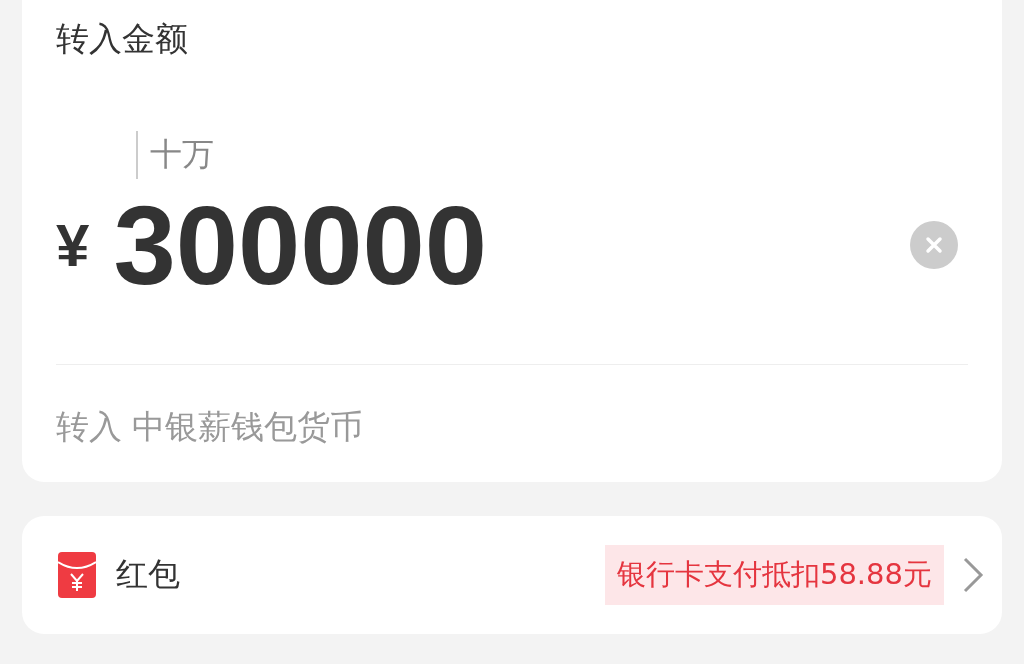 The height and width of the screenshot is (664, 1024). What do you see at coordinates (122, 39) in the screenshot?
I see `section-title: 转入金额` at bounding box center [122, 39].